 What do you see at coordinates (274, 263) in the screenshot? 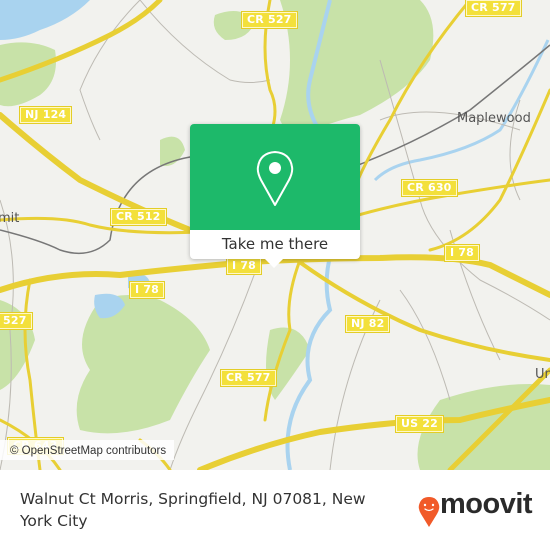
I see `popup-pointer` at bounding box center [274, 263].